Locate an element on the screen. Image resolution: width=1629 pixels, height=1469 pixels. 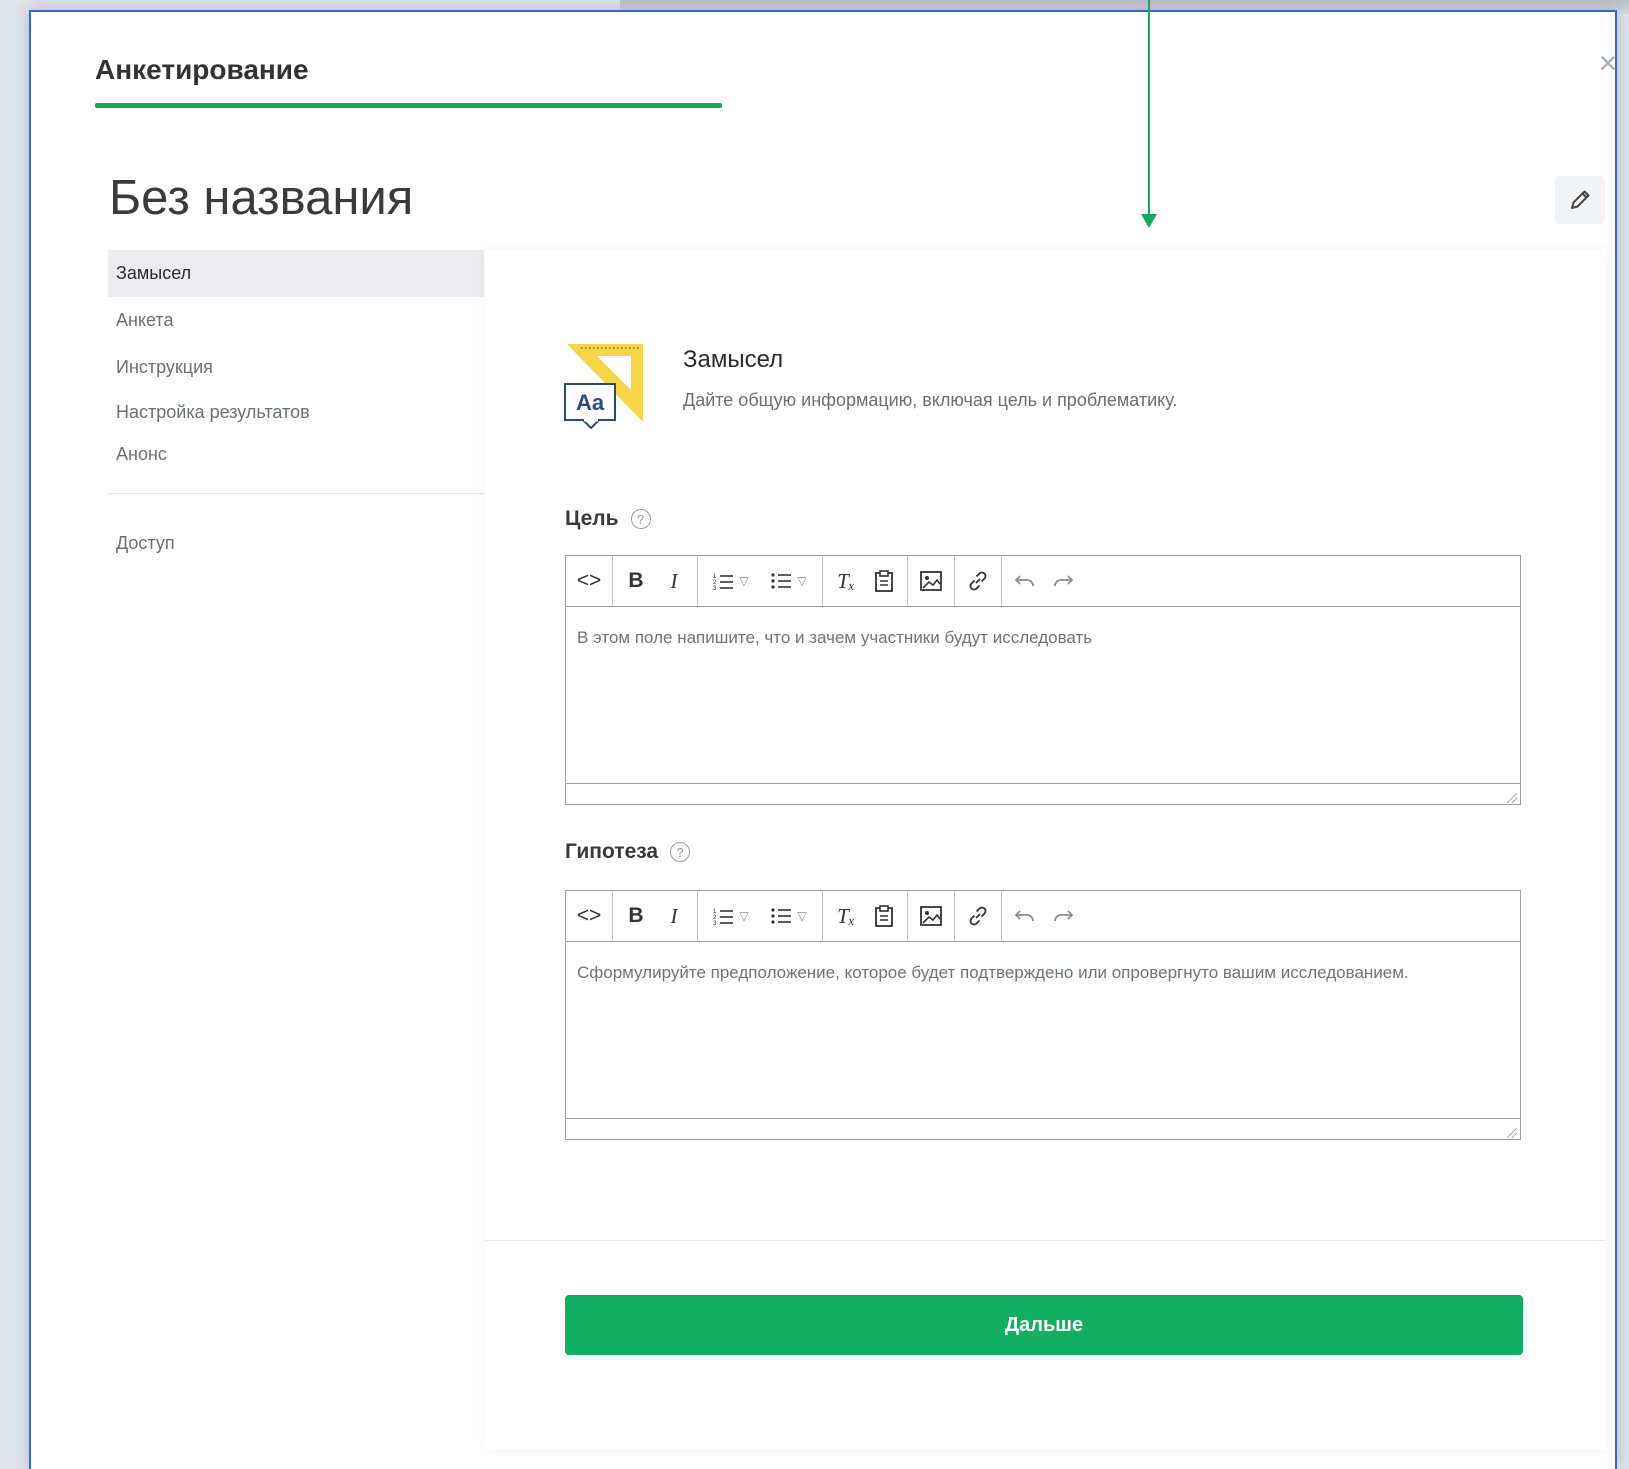
title-underline is located at coordinates (408, 105).